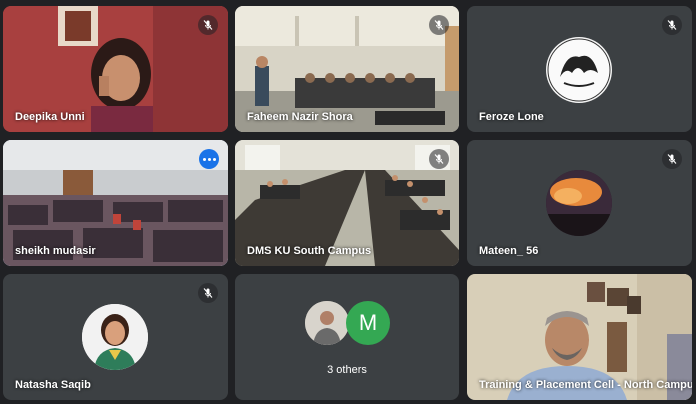 Image resolution: width=696 pixels, height=404 pixels. I want to click on participant-tile-dms: DMS KU South Campus, so click(347, 203).